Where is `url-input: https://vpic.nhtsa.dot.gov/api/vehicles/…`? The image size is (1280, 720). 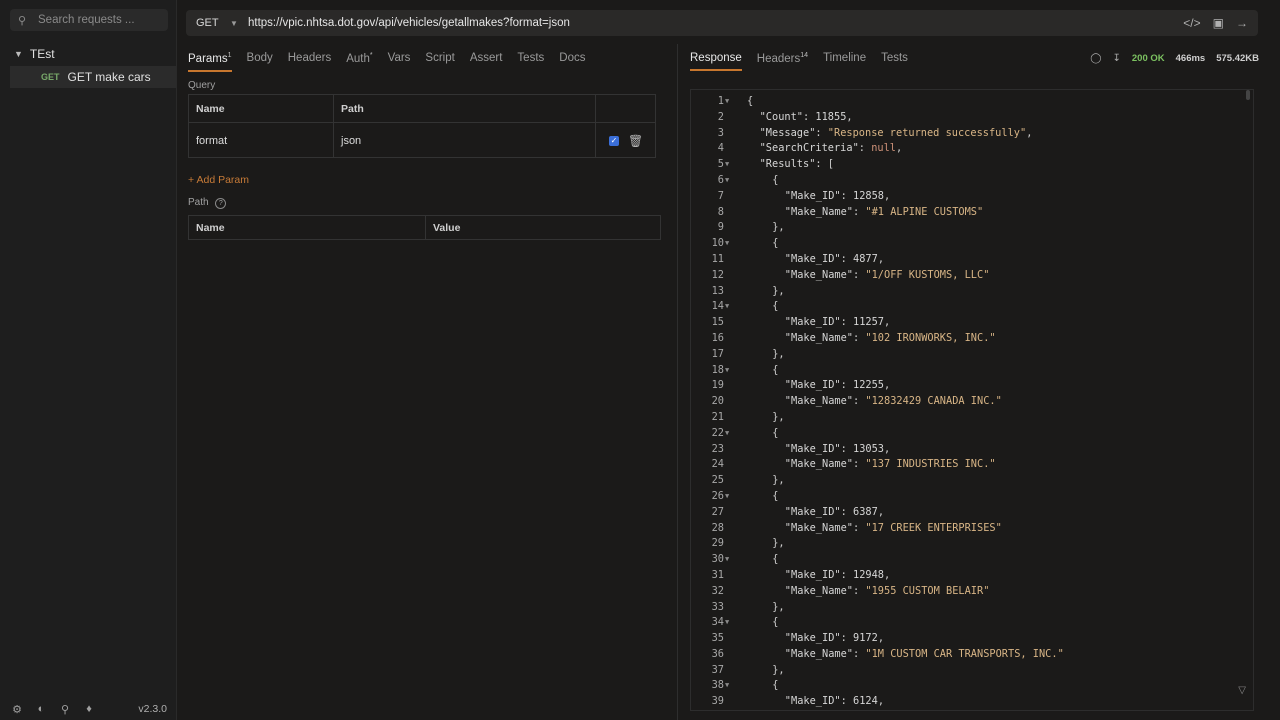 url-input: https://vpic.nhtsa.dot.gov/api/vehicles/… is located at coordinates (409, 23).